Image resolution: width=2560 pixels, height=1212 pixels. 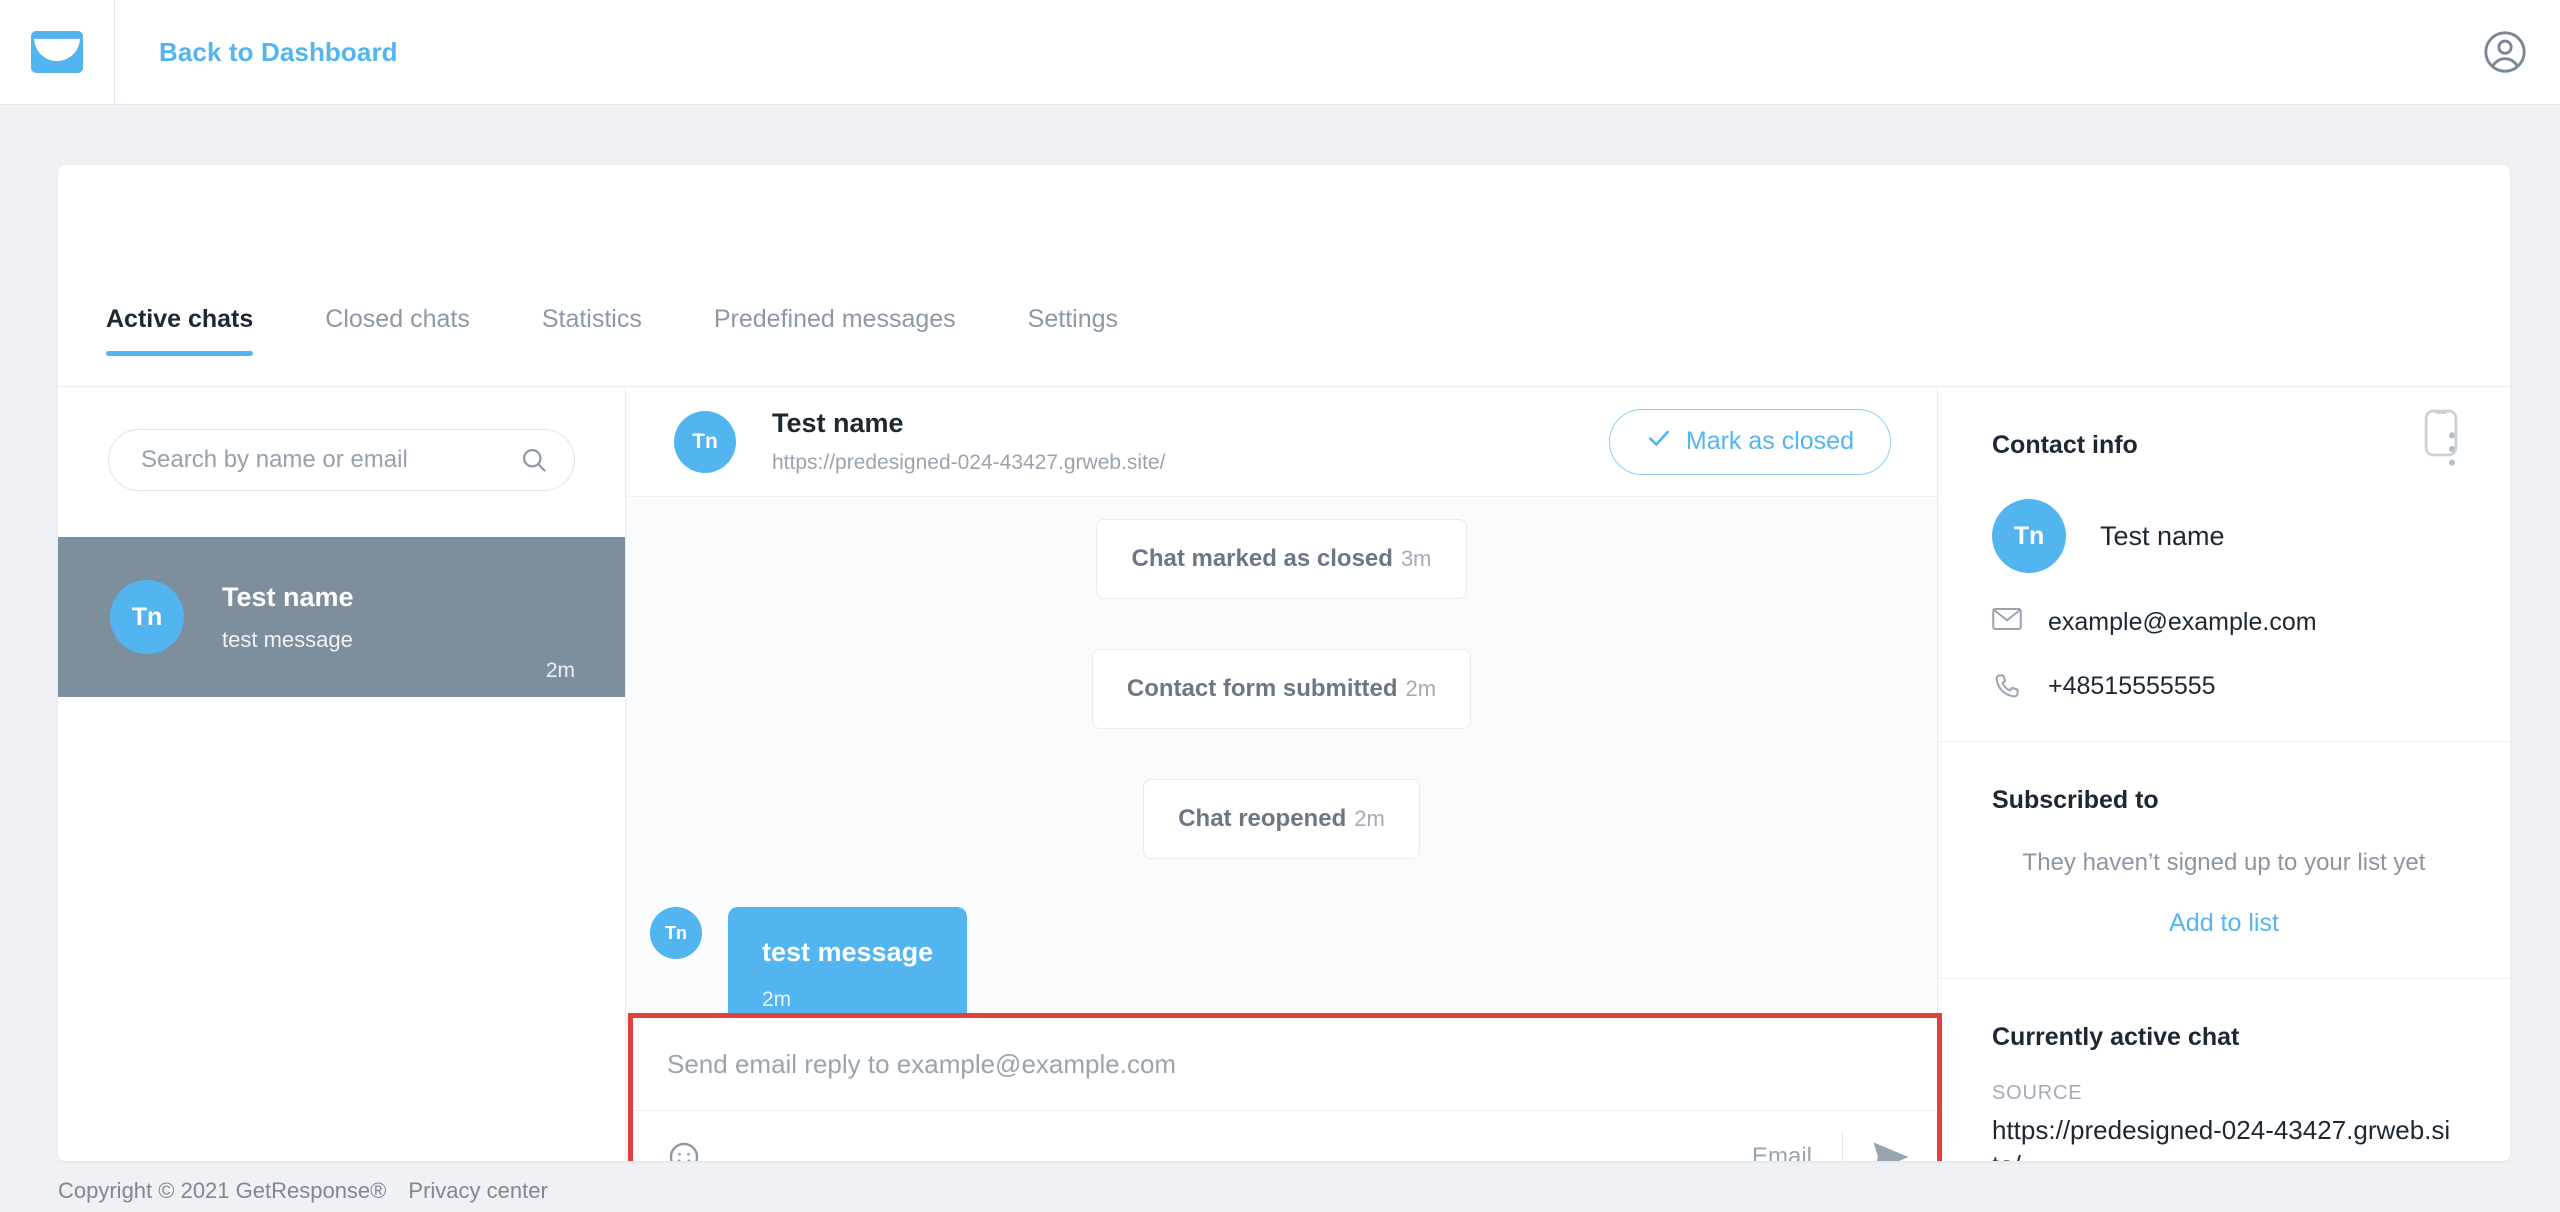 I want to click on list-item: Tn Test name test message 2m, so click(x=341, y=617).